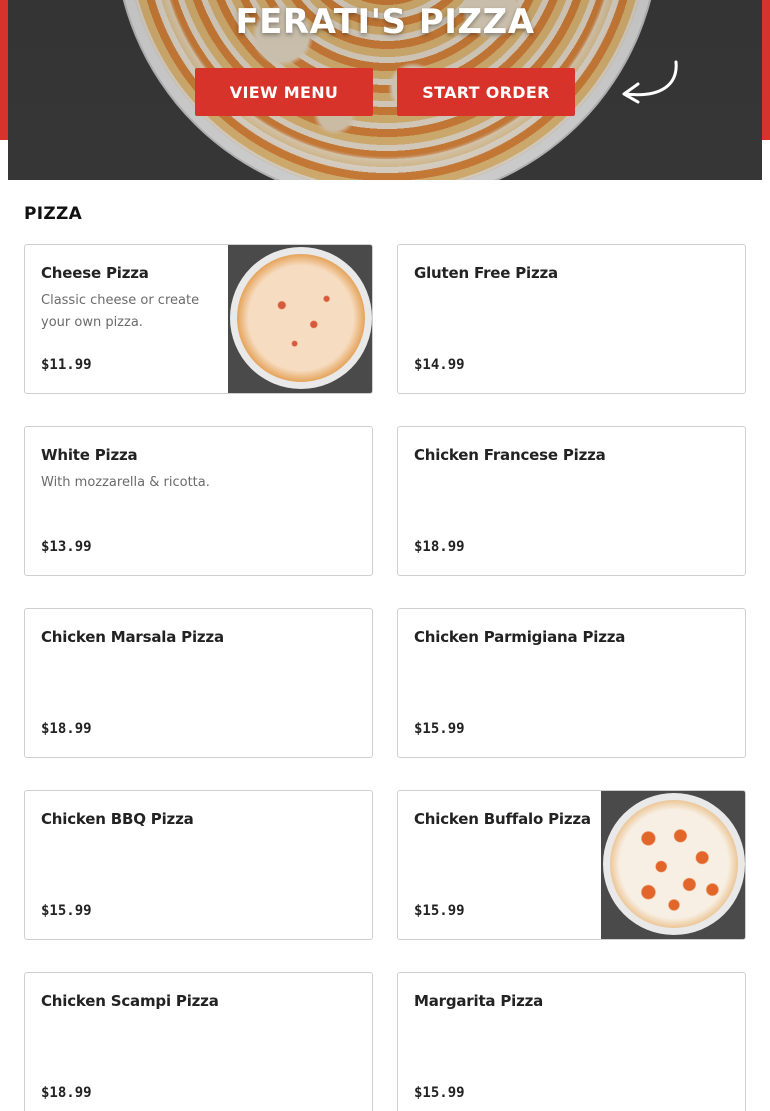 Image resolution: width=770 pixels, height=1111 pixels. Describe the element at coordinates (300, 319) in the screenshot. I see `cheese-pizza-photo` at that location.